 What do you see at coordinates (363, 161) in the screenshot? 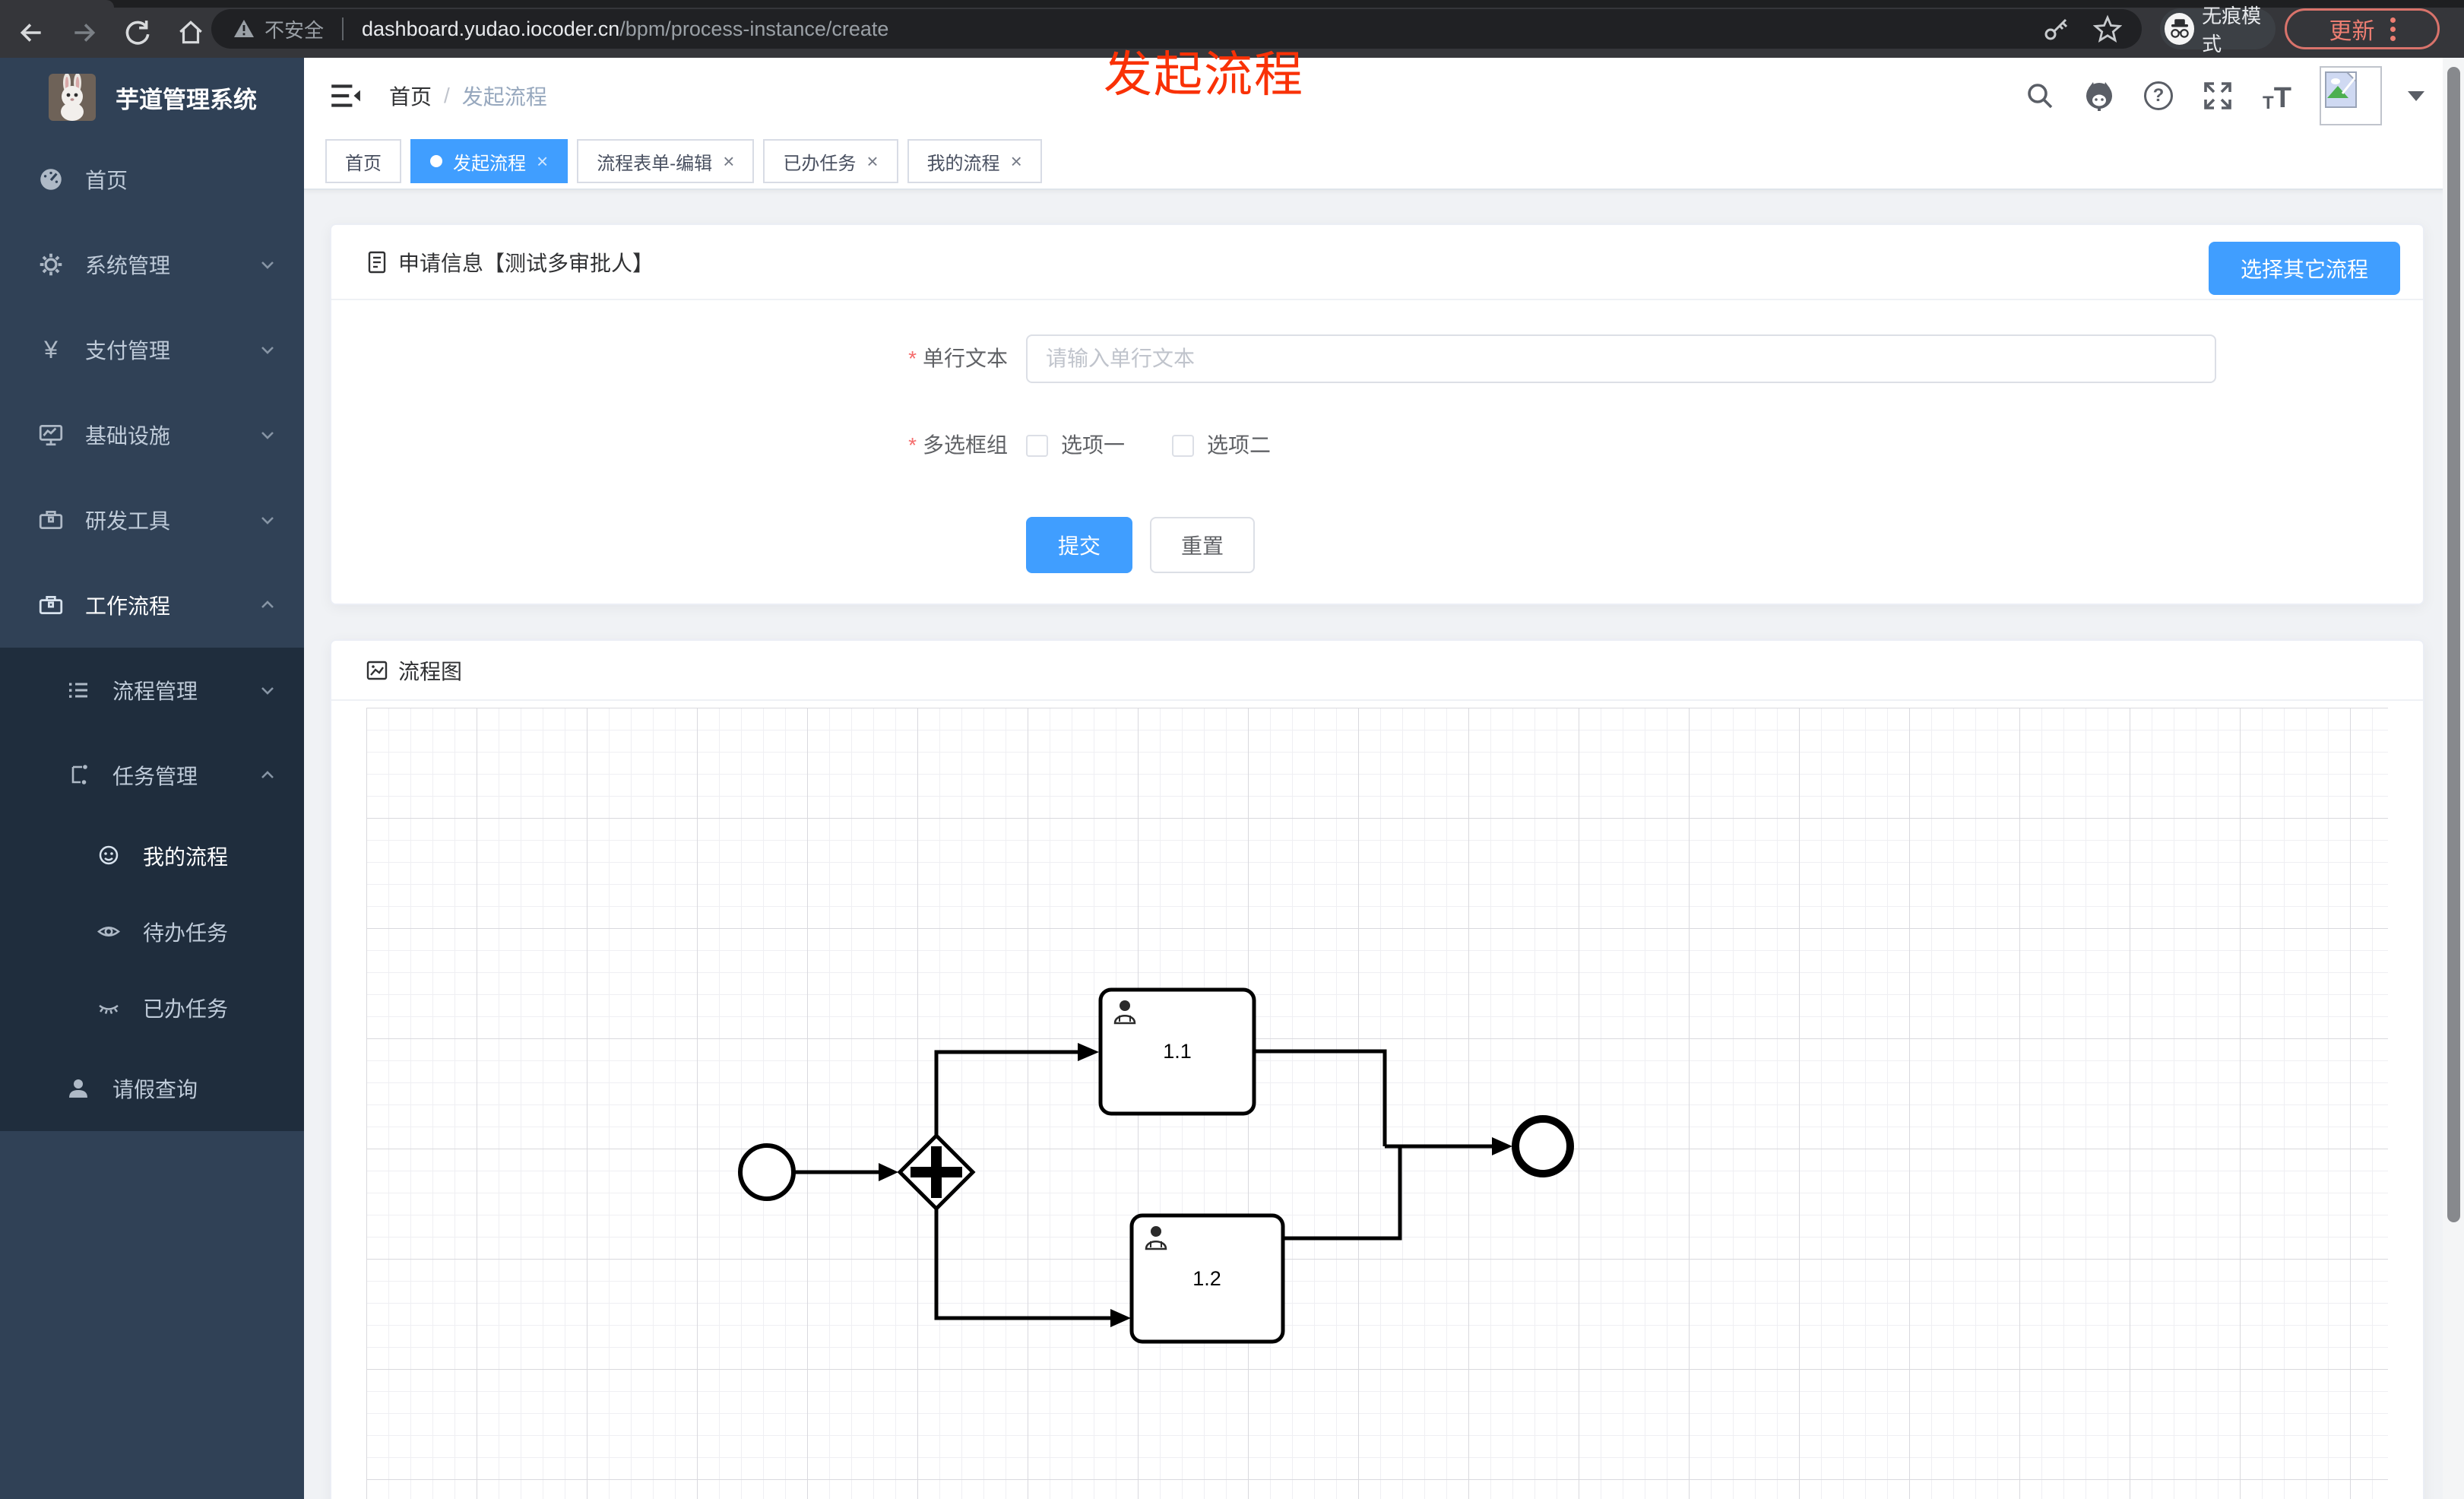
I see `tab-home: 首页` at bounding box center [363, 161].